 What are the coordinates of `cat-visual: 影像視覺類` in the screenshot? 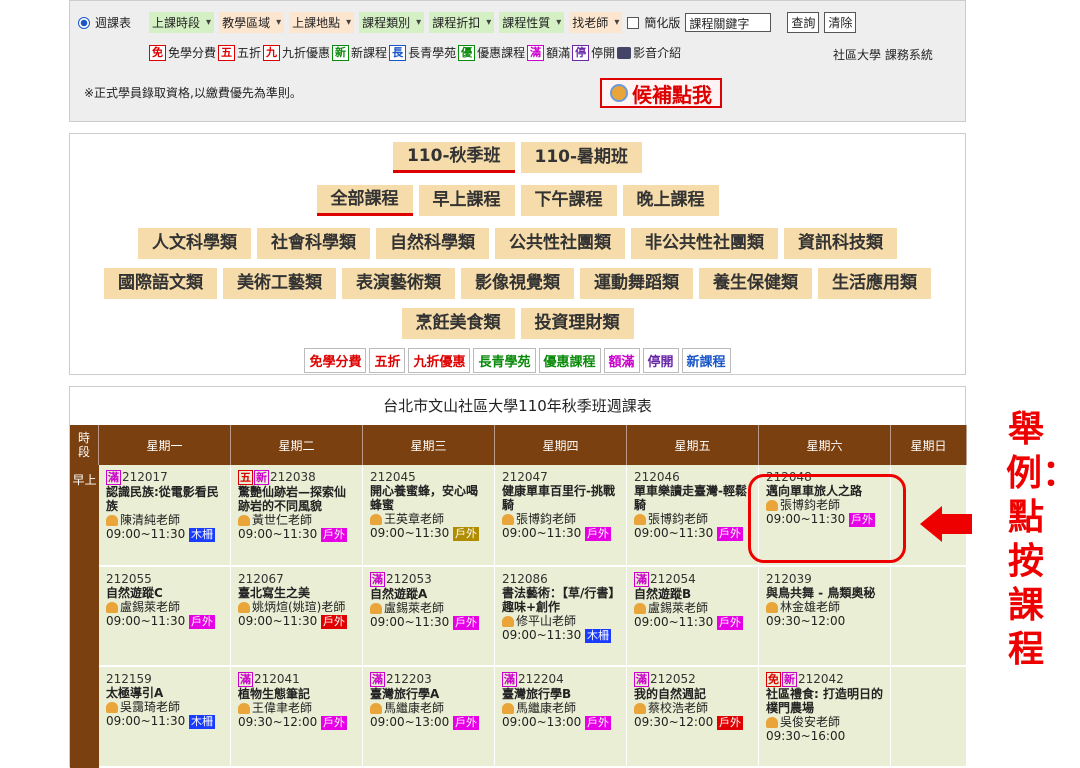 It's located at (517, 283).